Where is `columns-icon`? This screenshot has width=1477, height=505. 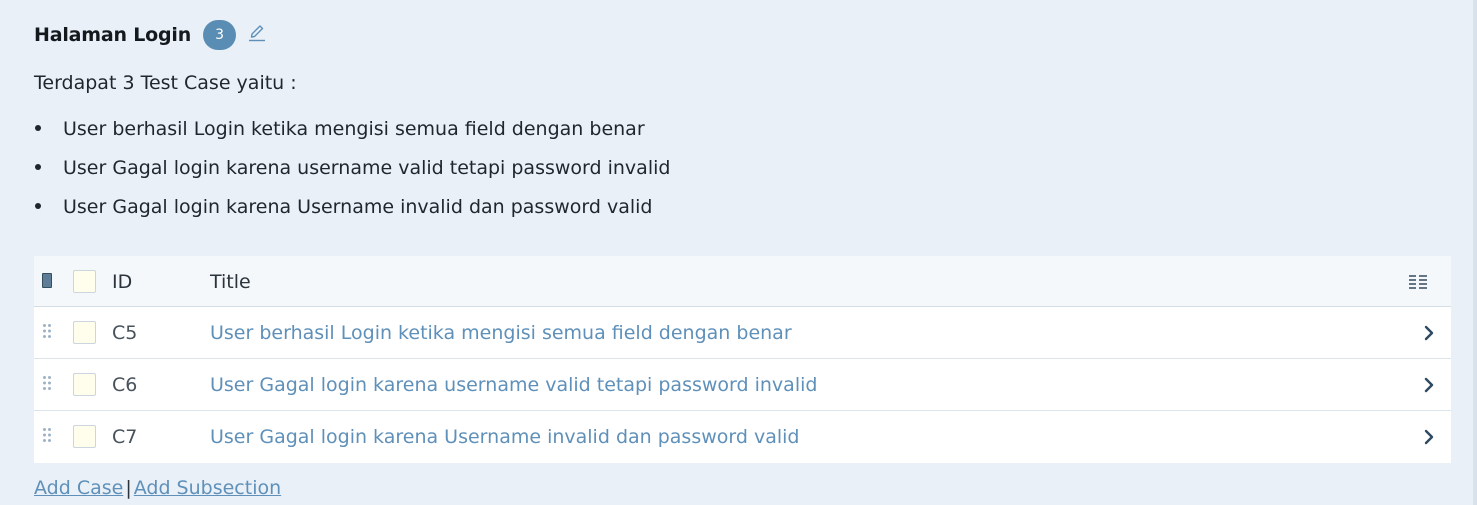 columns-icon is located at coordinates (1418, 282).